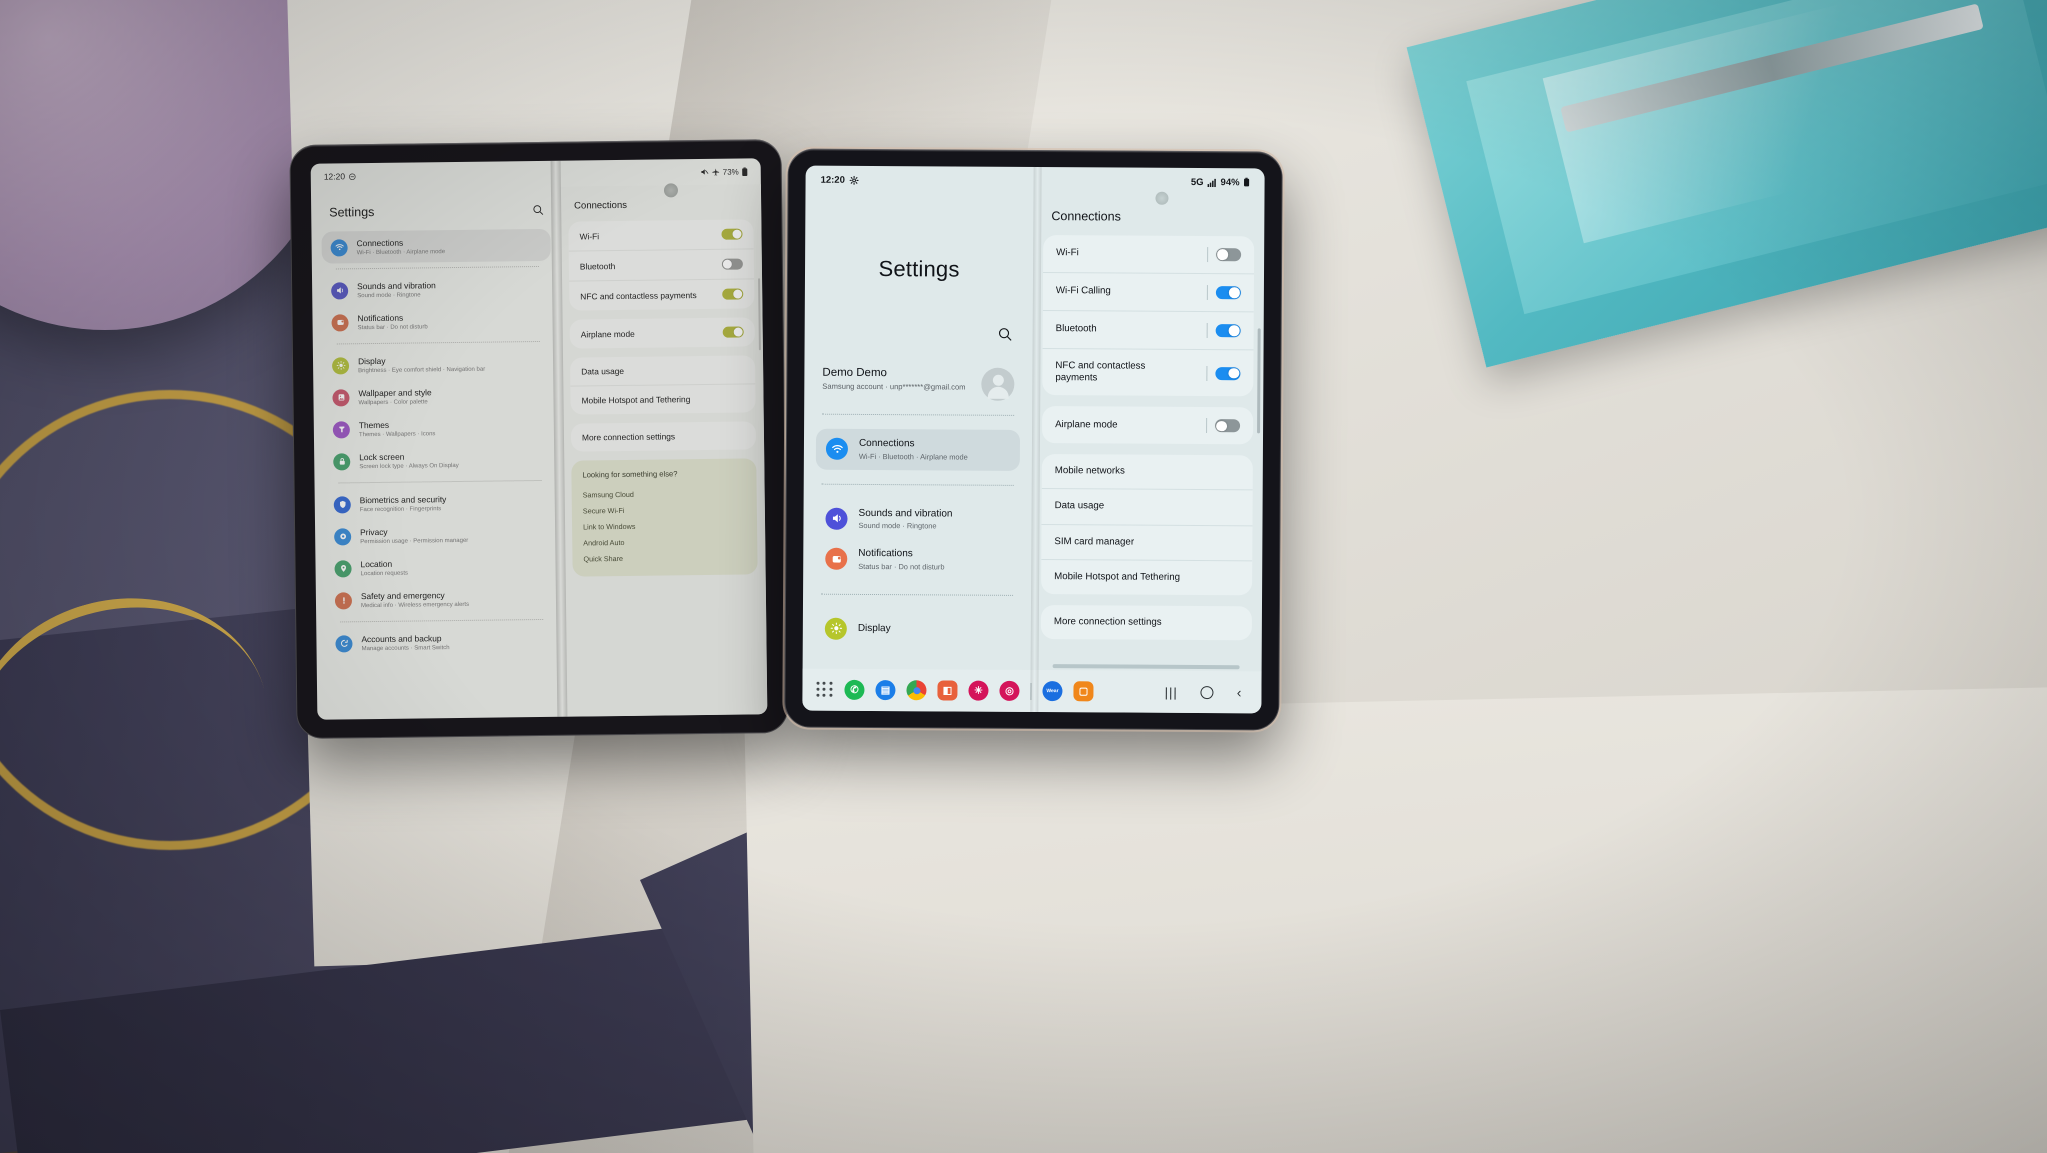  Describe the element at coordinates (405, 649) in the screenshot. I see `left-item-sublabel: Manage accounts · Smart Switch` at that location.